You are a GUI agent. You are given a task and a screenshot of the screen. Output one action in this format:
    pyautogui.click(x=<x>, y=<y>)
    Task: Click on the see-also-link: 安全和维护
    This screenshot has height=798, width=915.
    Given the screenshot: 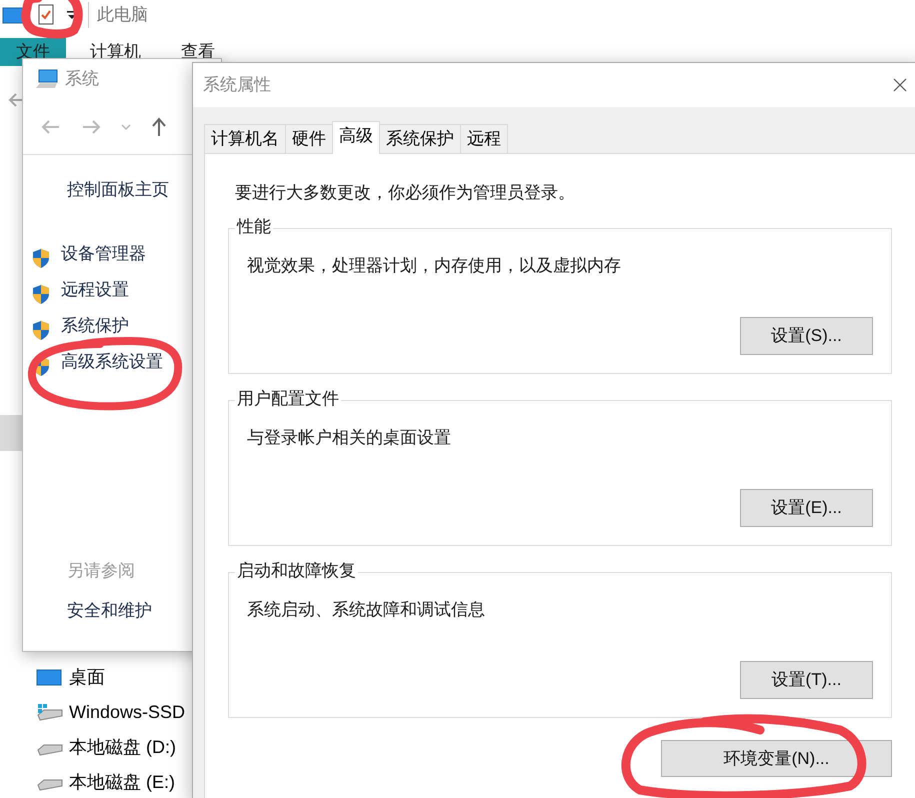 What is the action you would take?
    pyautogui.click(x=109, y=610)
    